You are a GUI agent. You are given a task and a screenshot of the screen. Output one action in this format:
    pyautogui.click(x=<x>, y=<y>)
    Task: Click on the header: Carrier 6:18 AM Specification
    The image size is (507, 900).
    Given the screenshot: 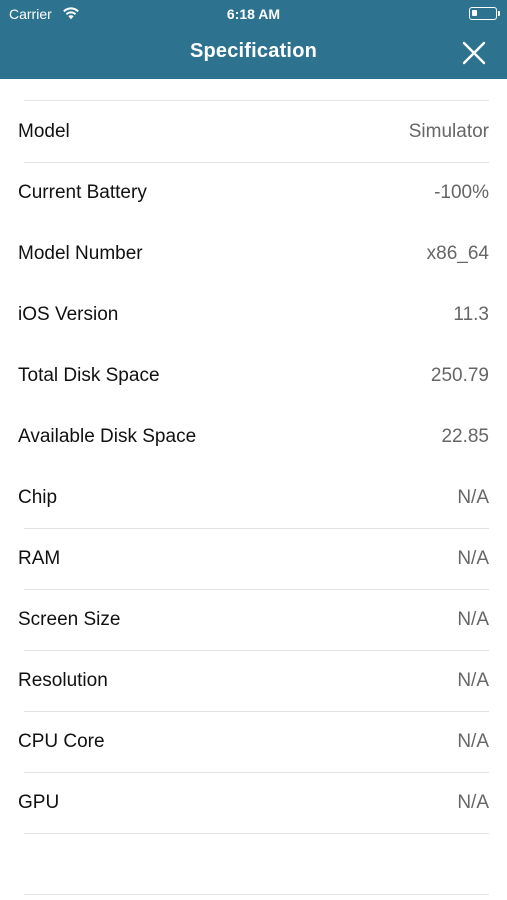 What is the action you would take?
    pyautogui.click(x=253, y=39)
    